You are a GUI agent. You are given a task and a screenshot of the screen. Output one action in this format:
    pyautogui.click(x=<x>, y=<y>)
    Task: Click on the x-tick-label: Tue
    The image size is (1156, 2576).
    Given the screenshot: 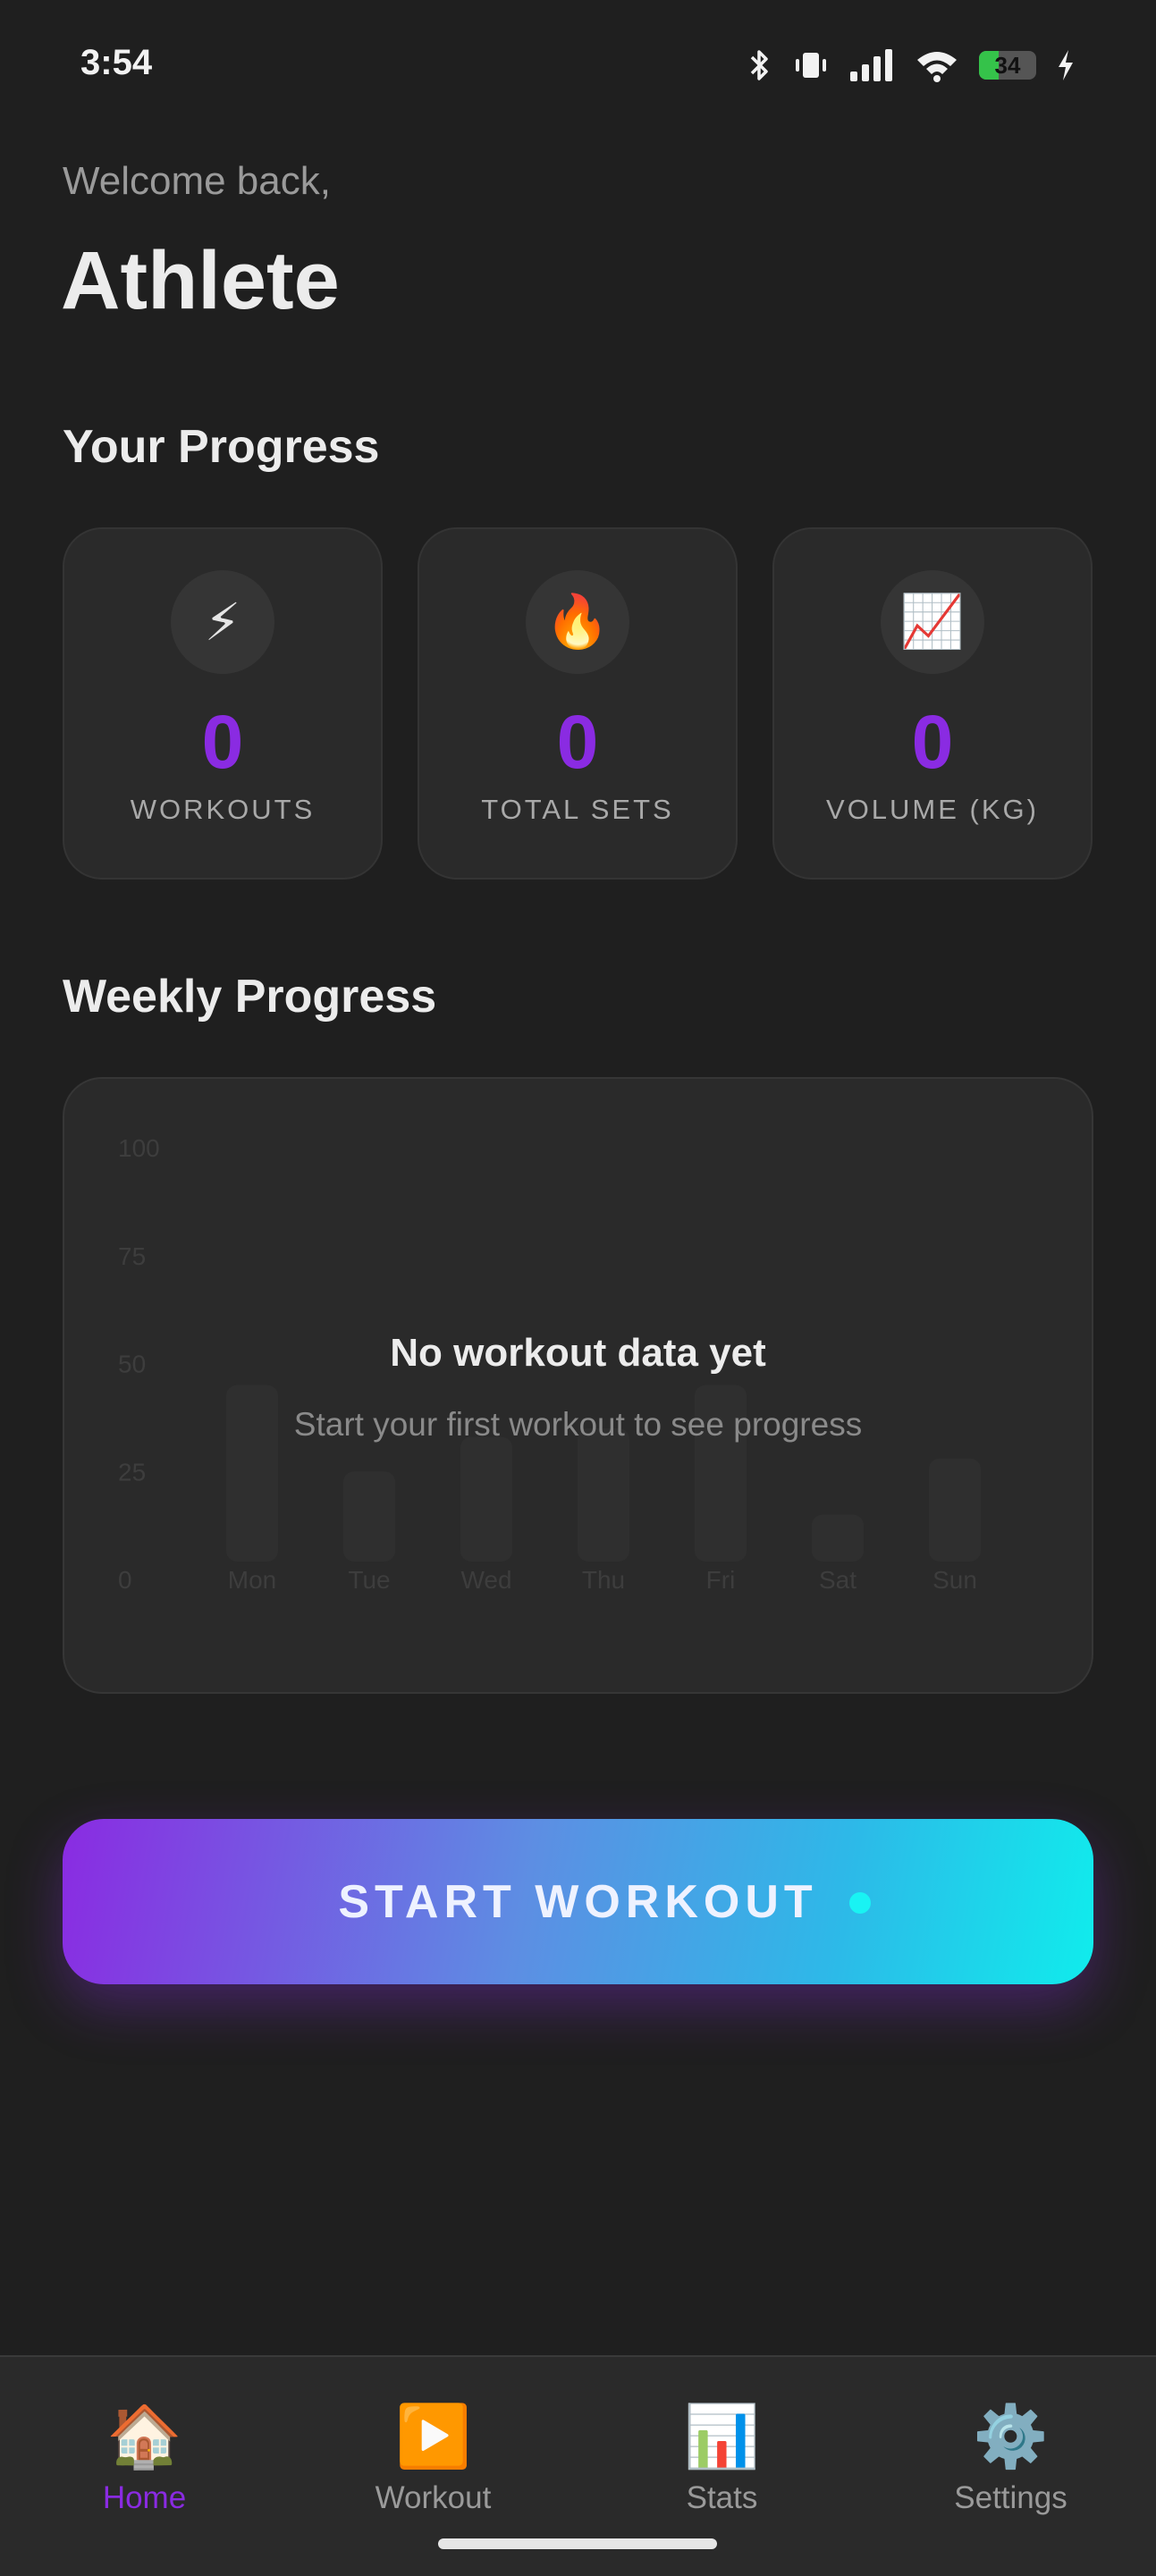 What is the action you would take?
    pyautogui.click(x=369, y=1580)
    